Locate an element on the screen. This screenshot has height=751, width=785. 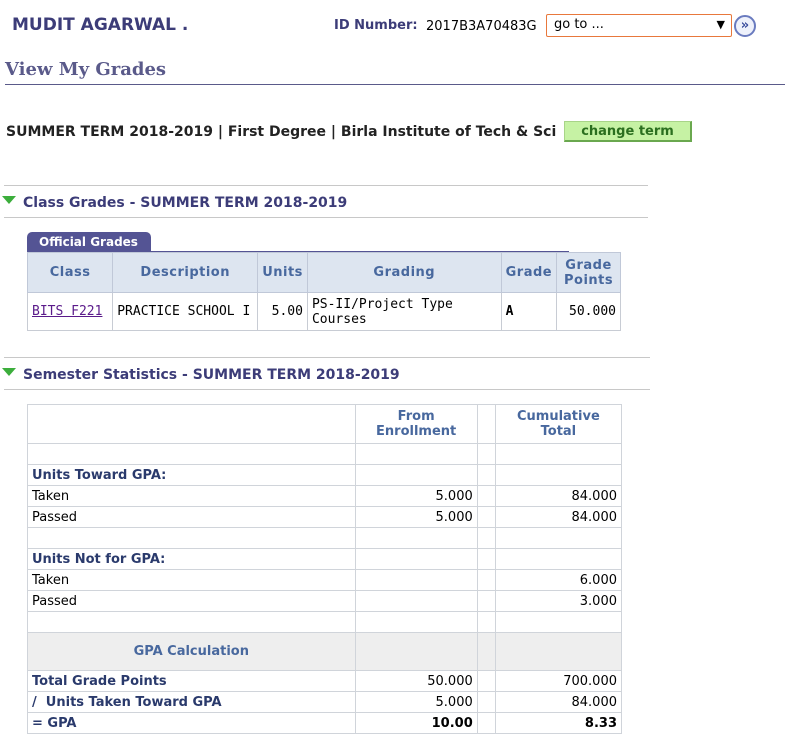
taken-enroll-value: 5.000 is located at coordinates (416, 496).